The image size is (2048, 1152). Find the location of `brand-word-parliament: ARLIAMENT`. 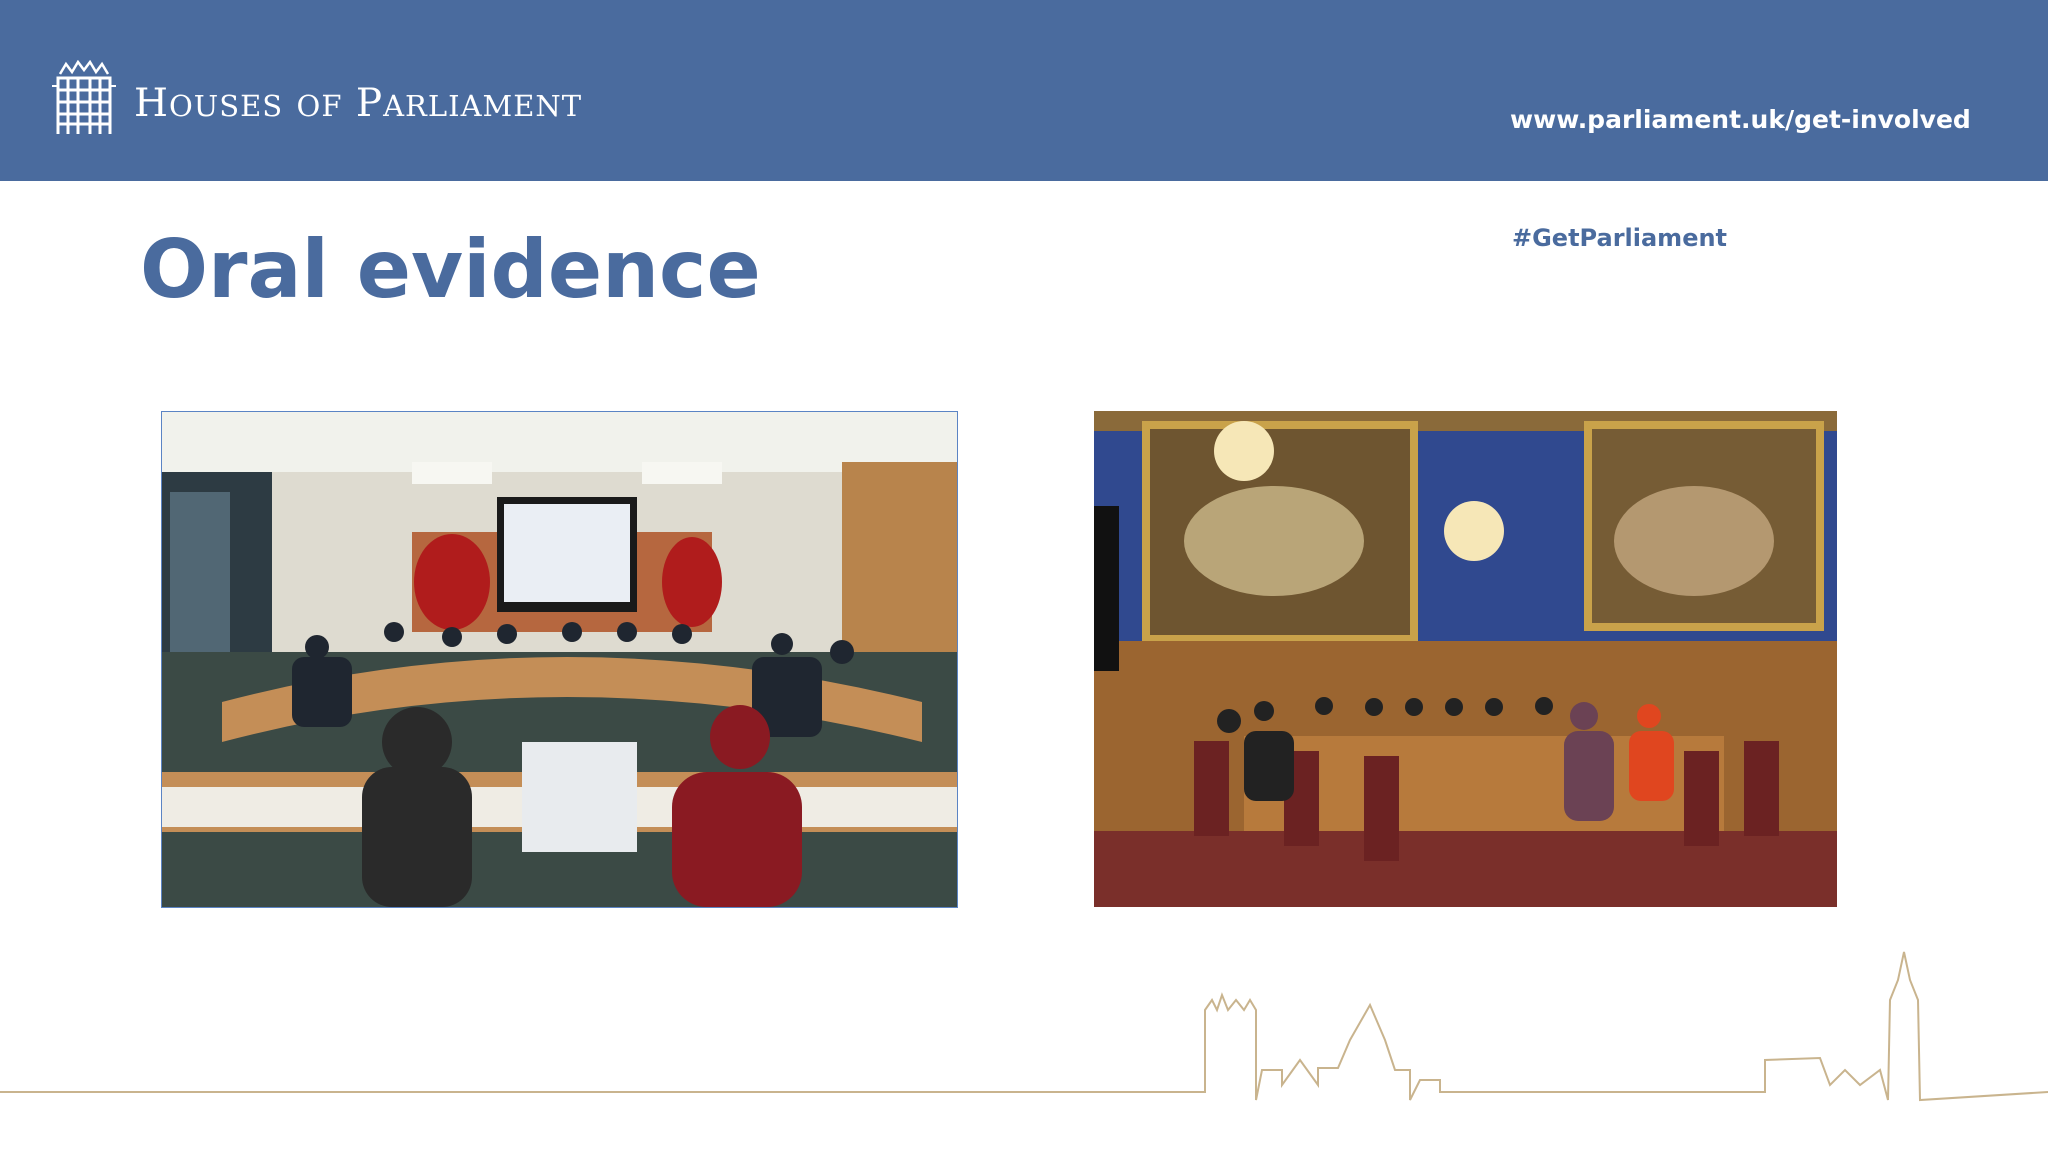

brand-word-parliament: ARLIAMENT is located at coordinates (483, 106).